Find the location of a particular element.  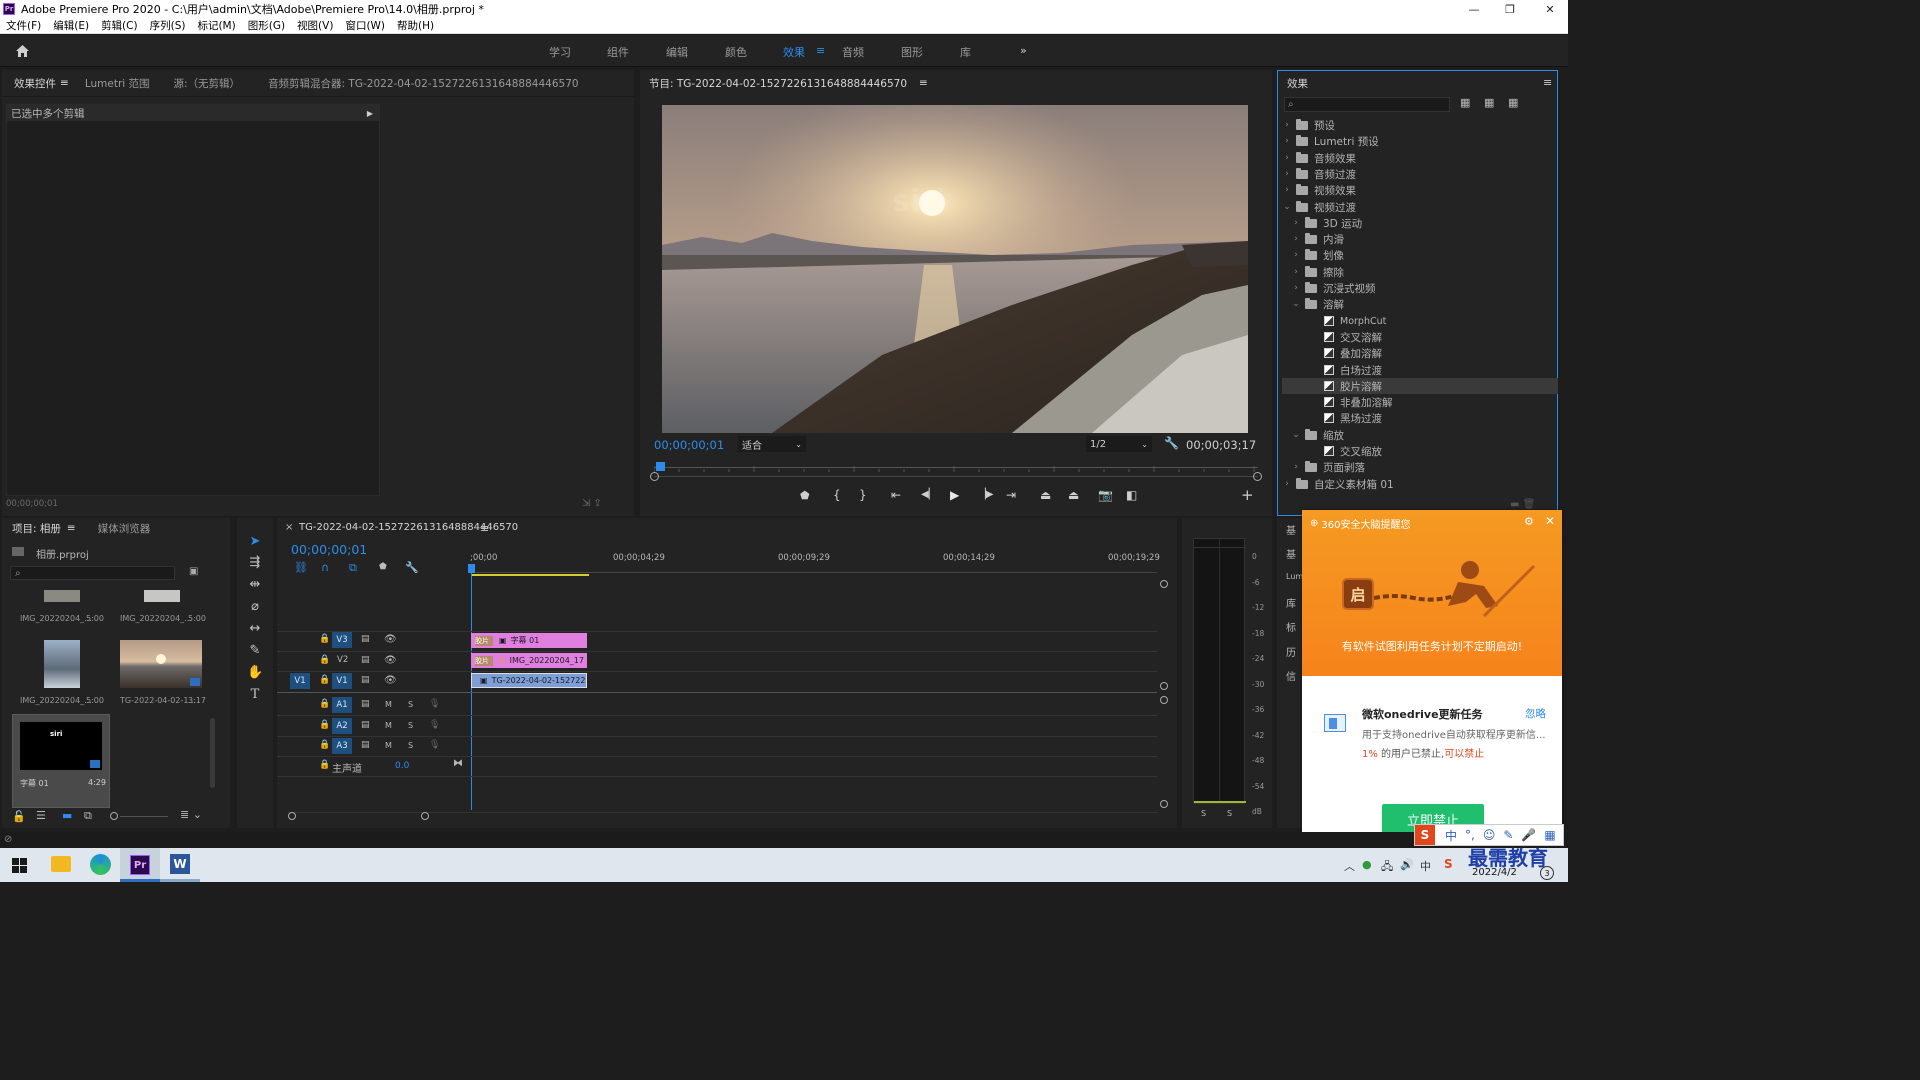

menu-file: 文件(F) is located at coordinates (23, 25).